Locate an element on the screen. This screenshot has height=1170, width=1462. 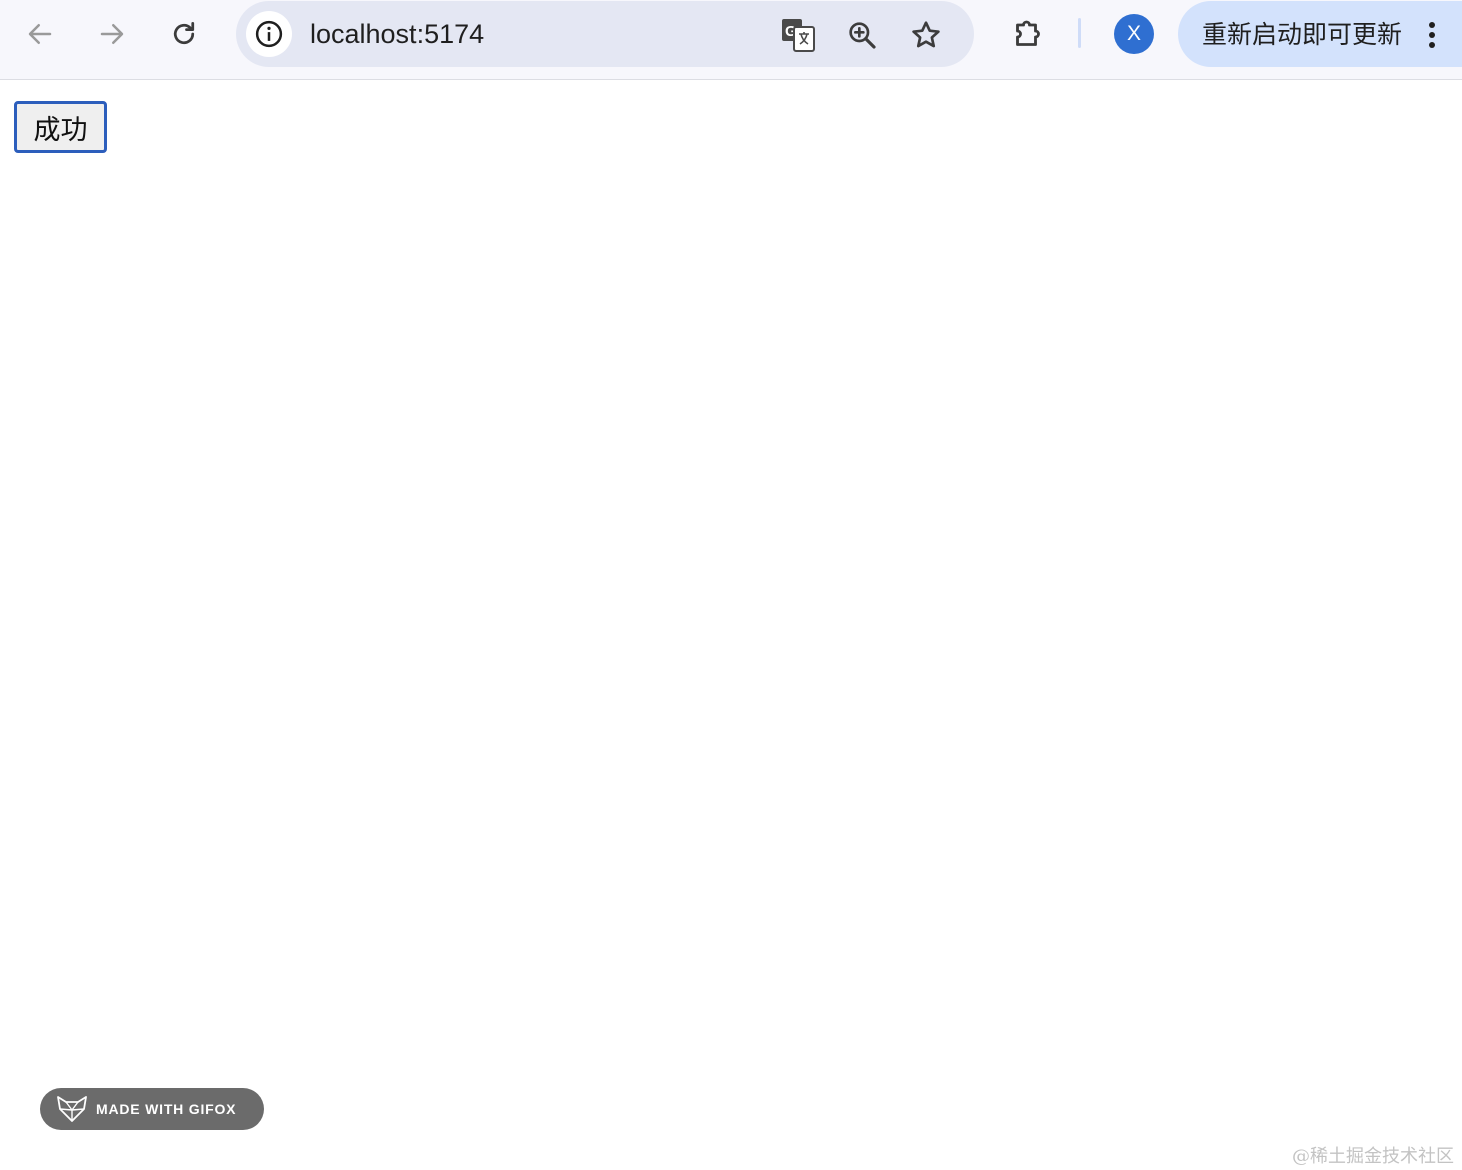
zoom-button is located at coordinates (862, 35).